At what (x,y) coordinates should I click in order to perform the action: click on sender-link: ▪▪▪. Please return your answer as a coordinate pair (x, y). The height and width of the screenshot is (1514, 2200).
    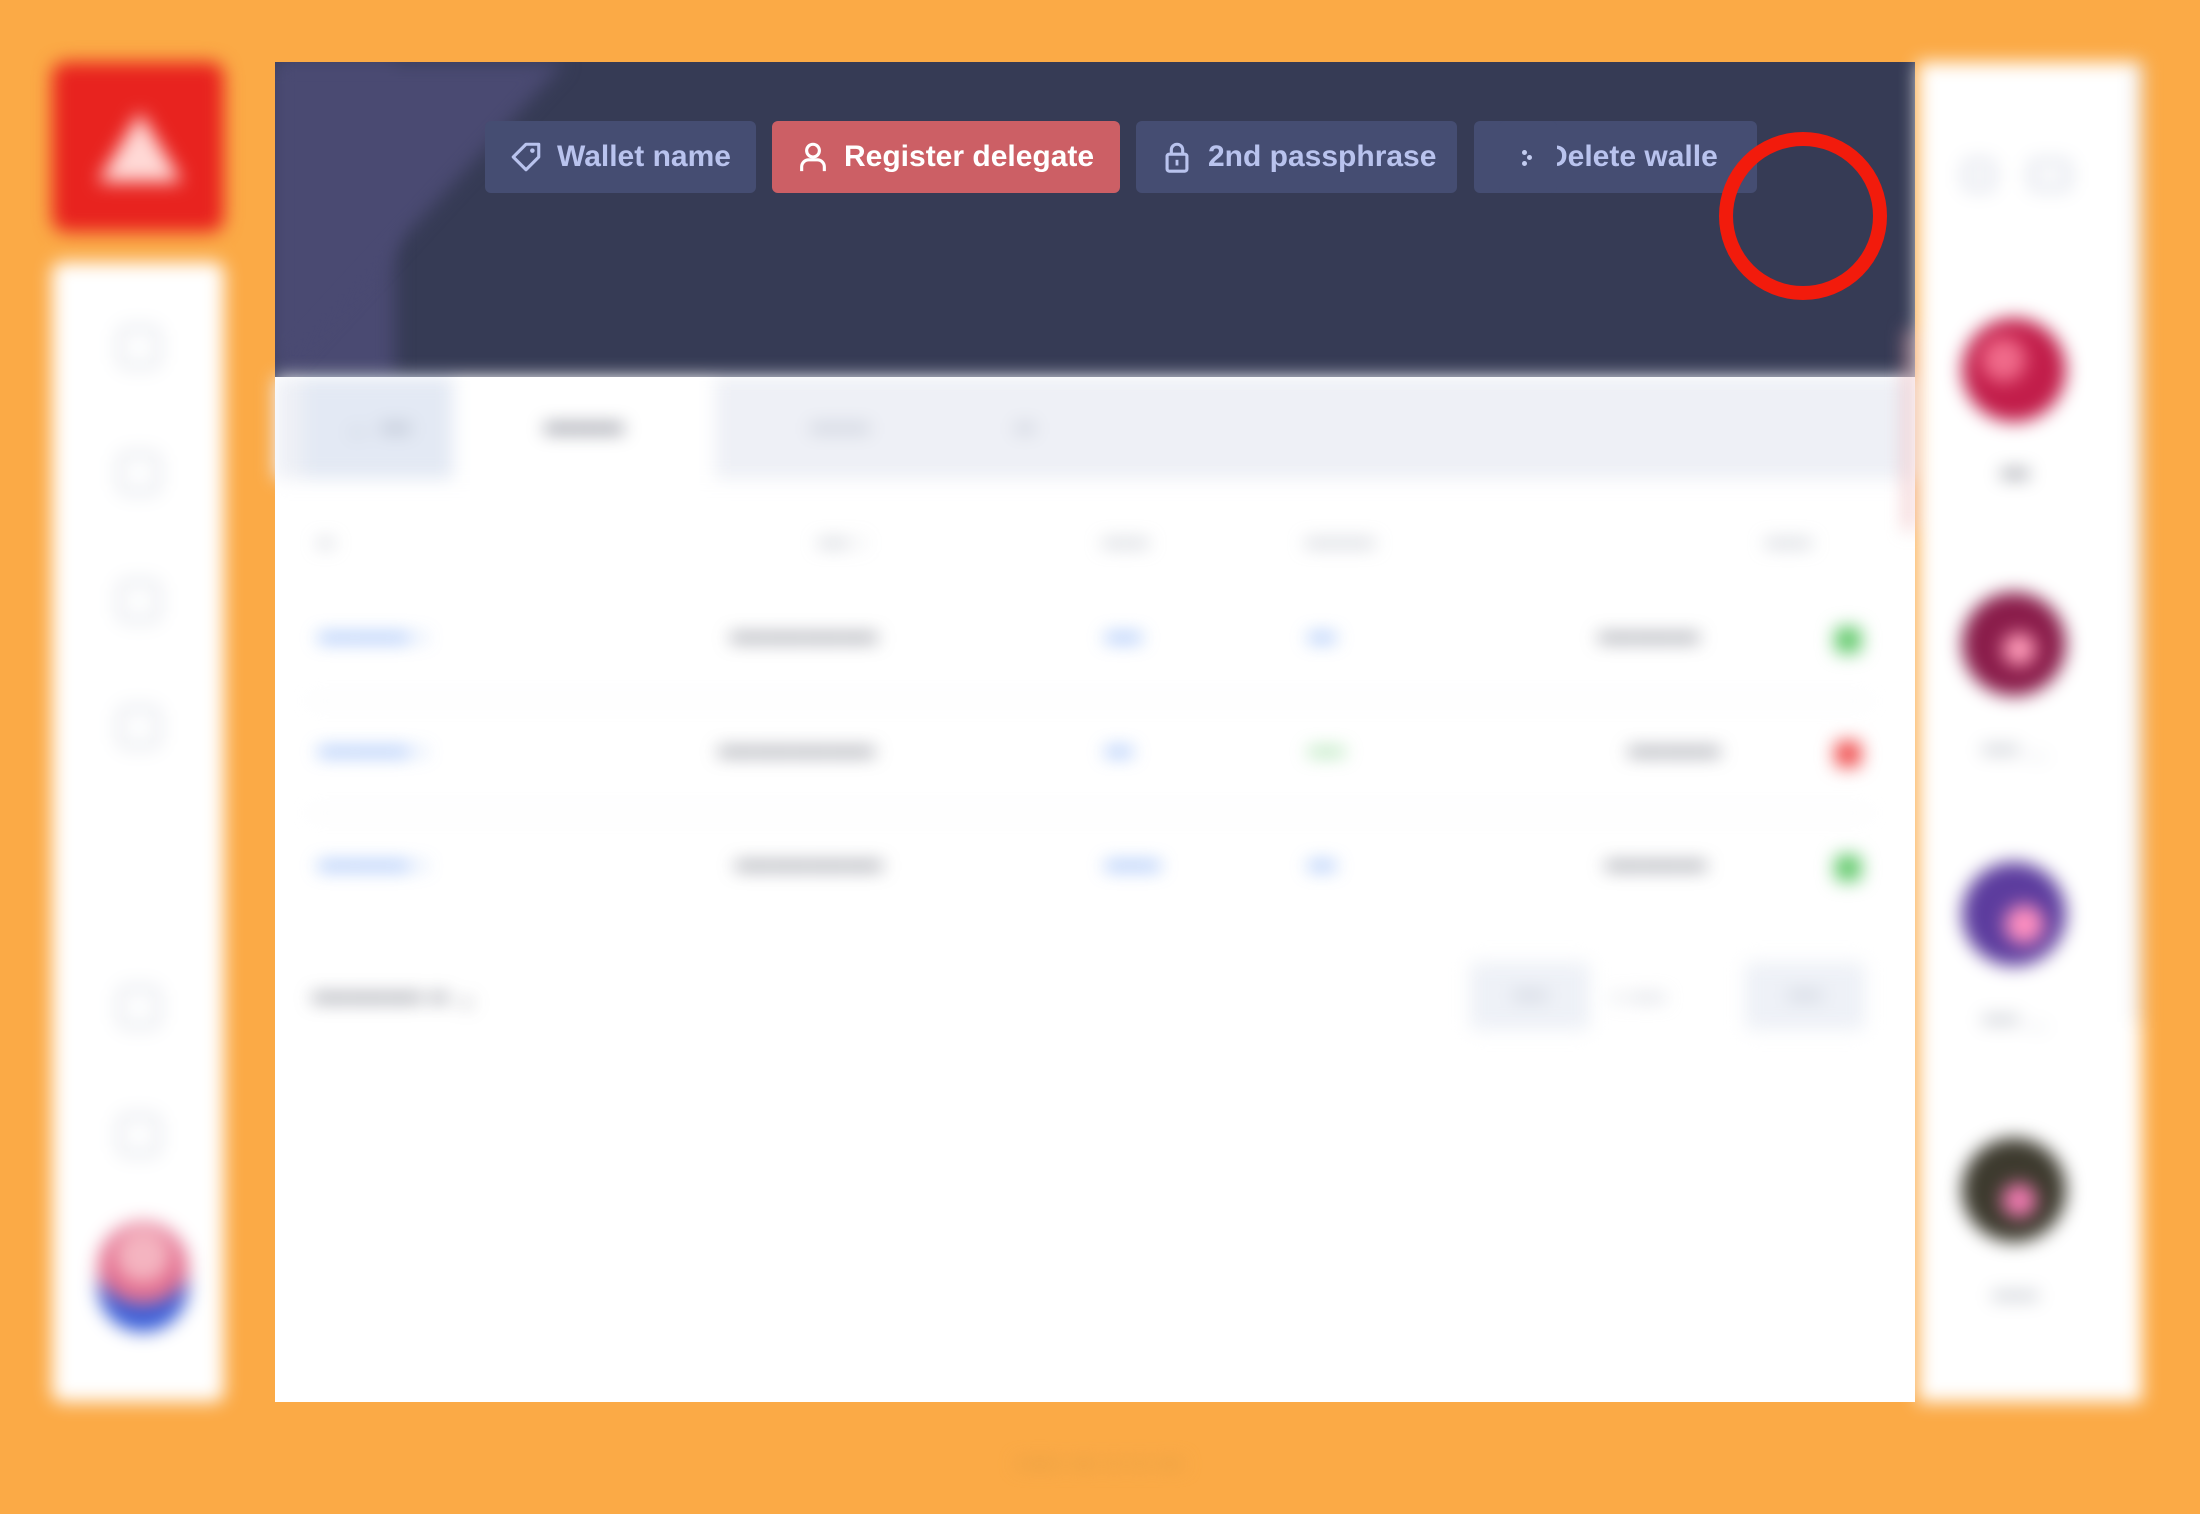
    Looking at the image, I should click on (1119, 751).